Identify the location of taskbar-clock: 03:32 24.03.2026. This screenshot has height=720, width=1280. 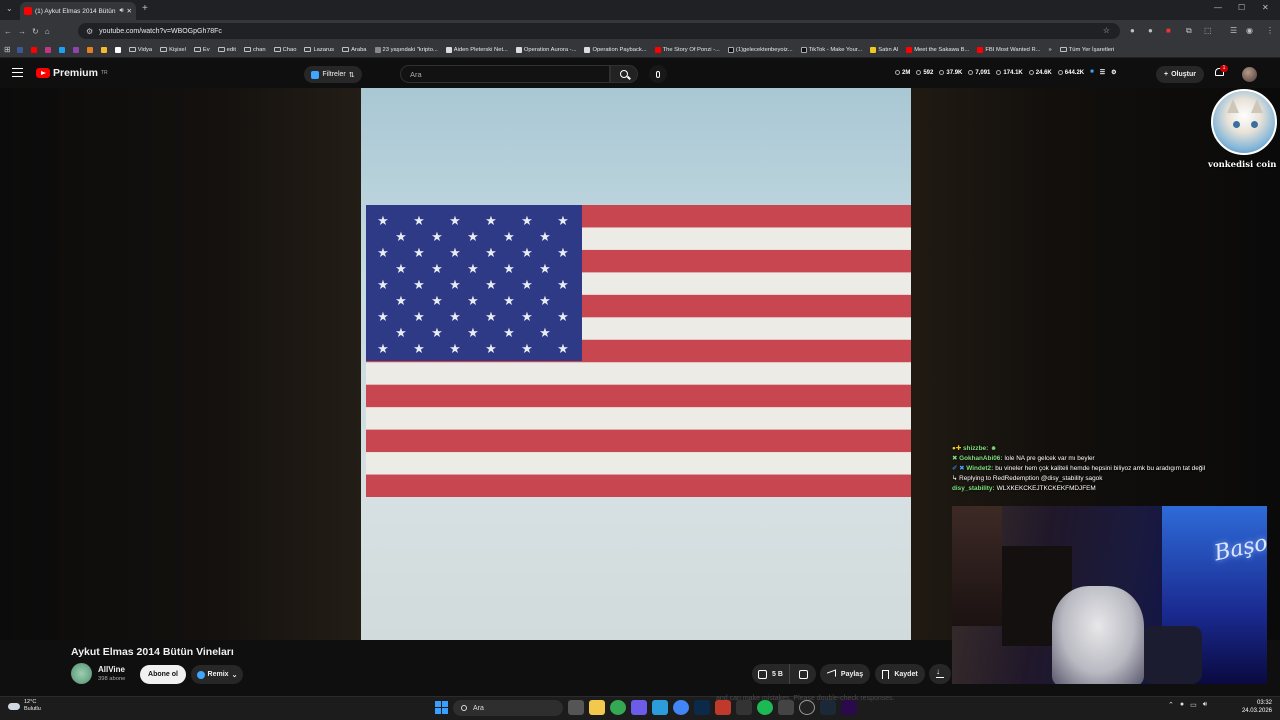
(1254, 707).